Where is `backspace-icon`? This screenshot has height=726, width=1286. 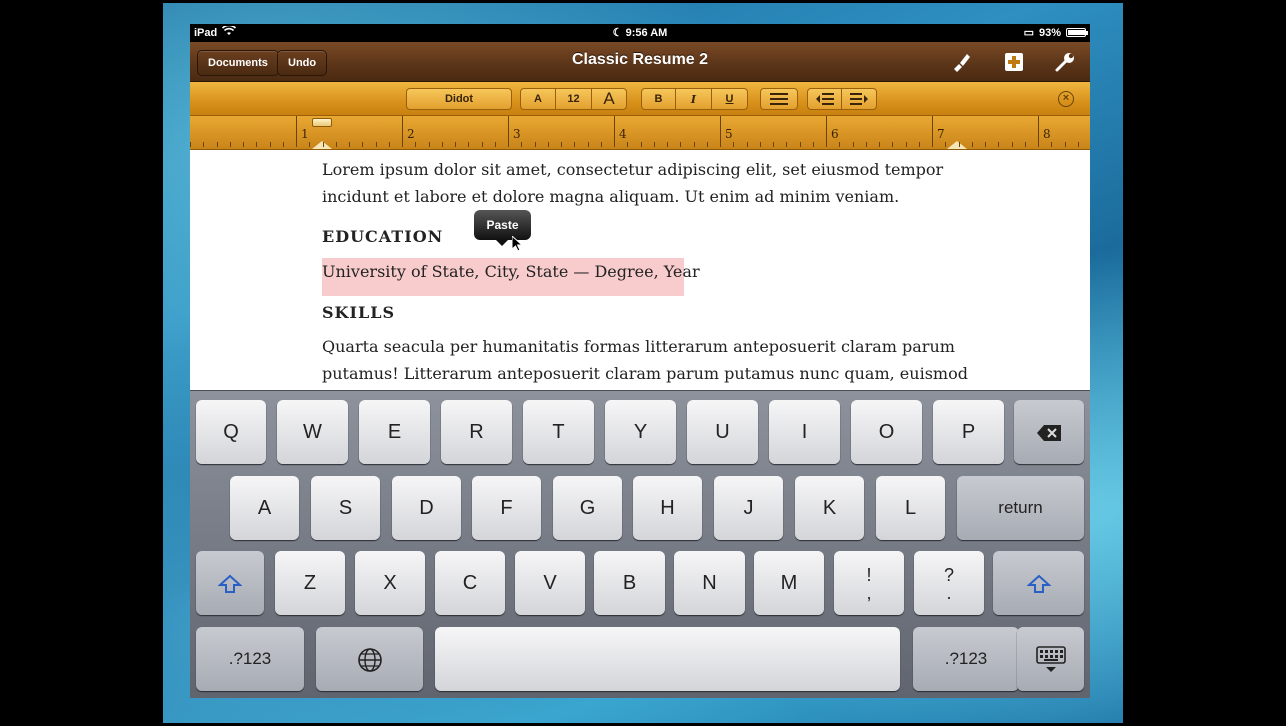
backspace-icon is located at coordinates (1049, 432).